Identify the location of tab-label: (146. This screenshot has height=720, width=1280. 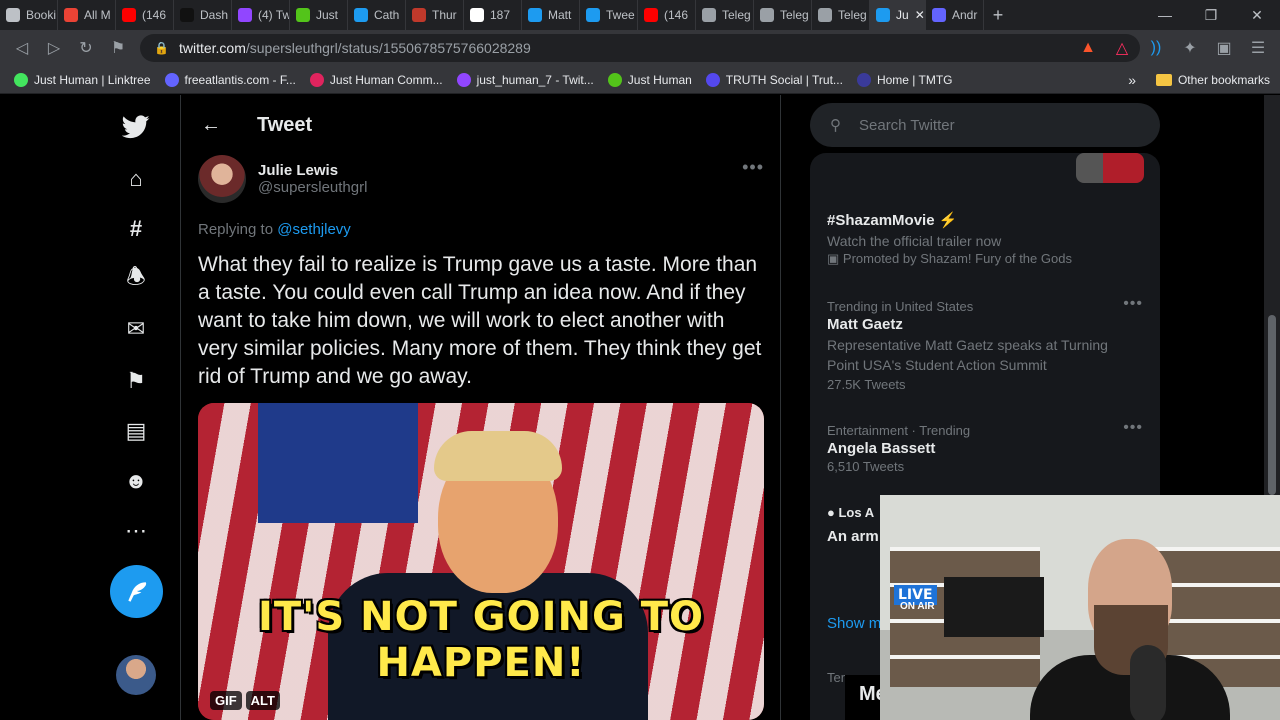
(676, 15).